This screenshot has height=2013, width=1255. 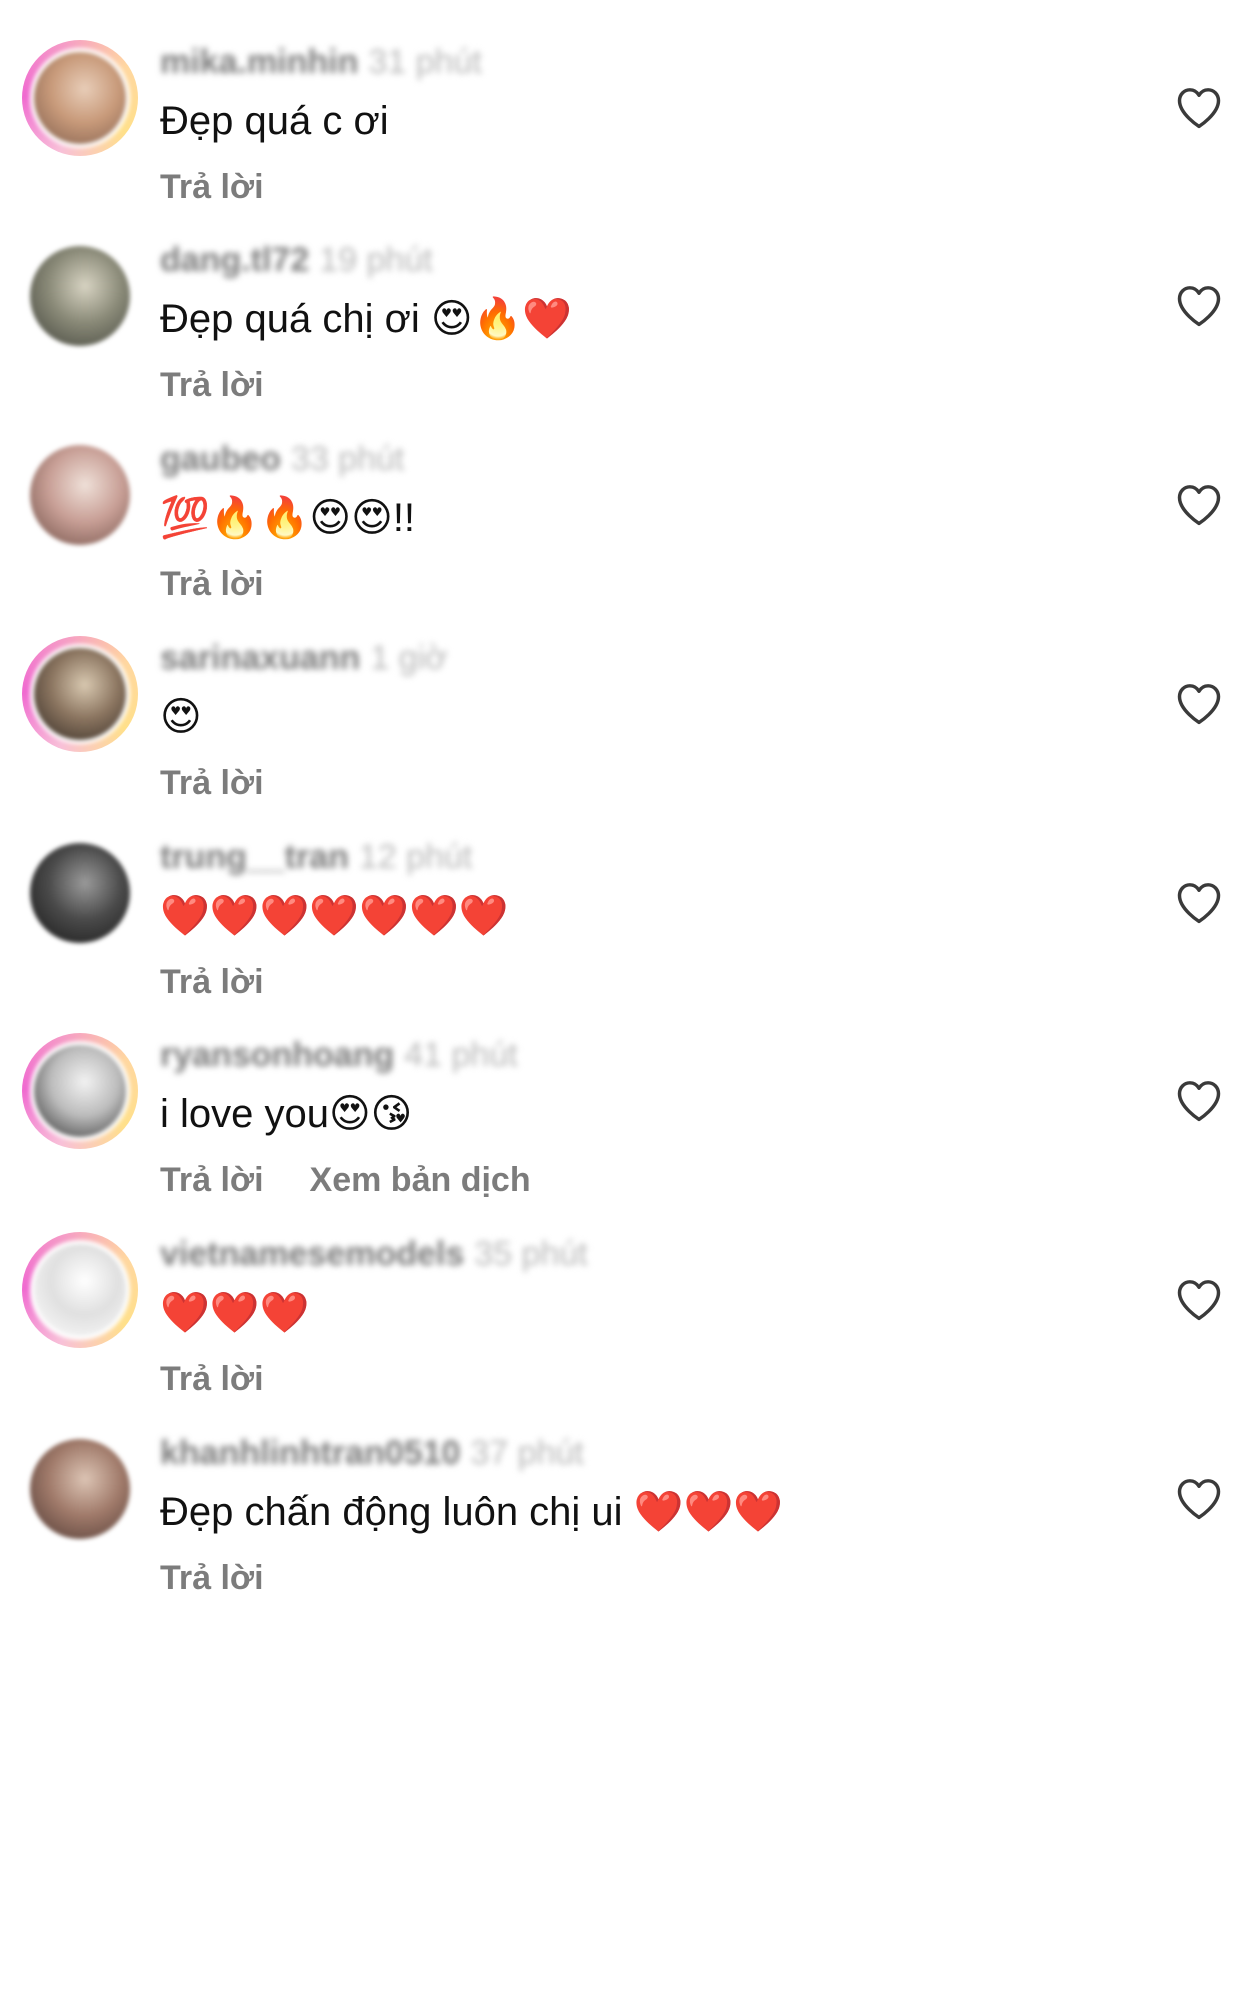 What do you see at coordinates (181, 717) in the screenshot?
I see `comment-text: 😍` at bounding box center [181, 717].